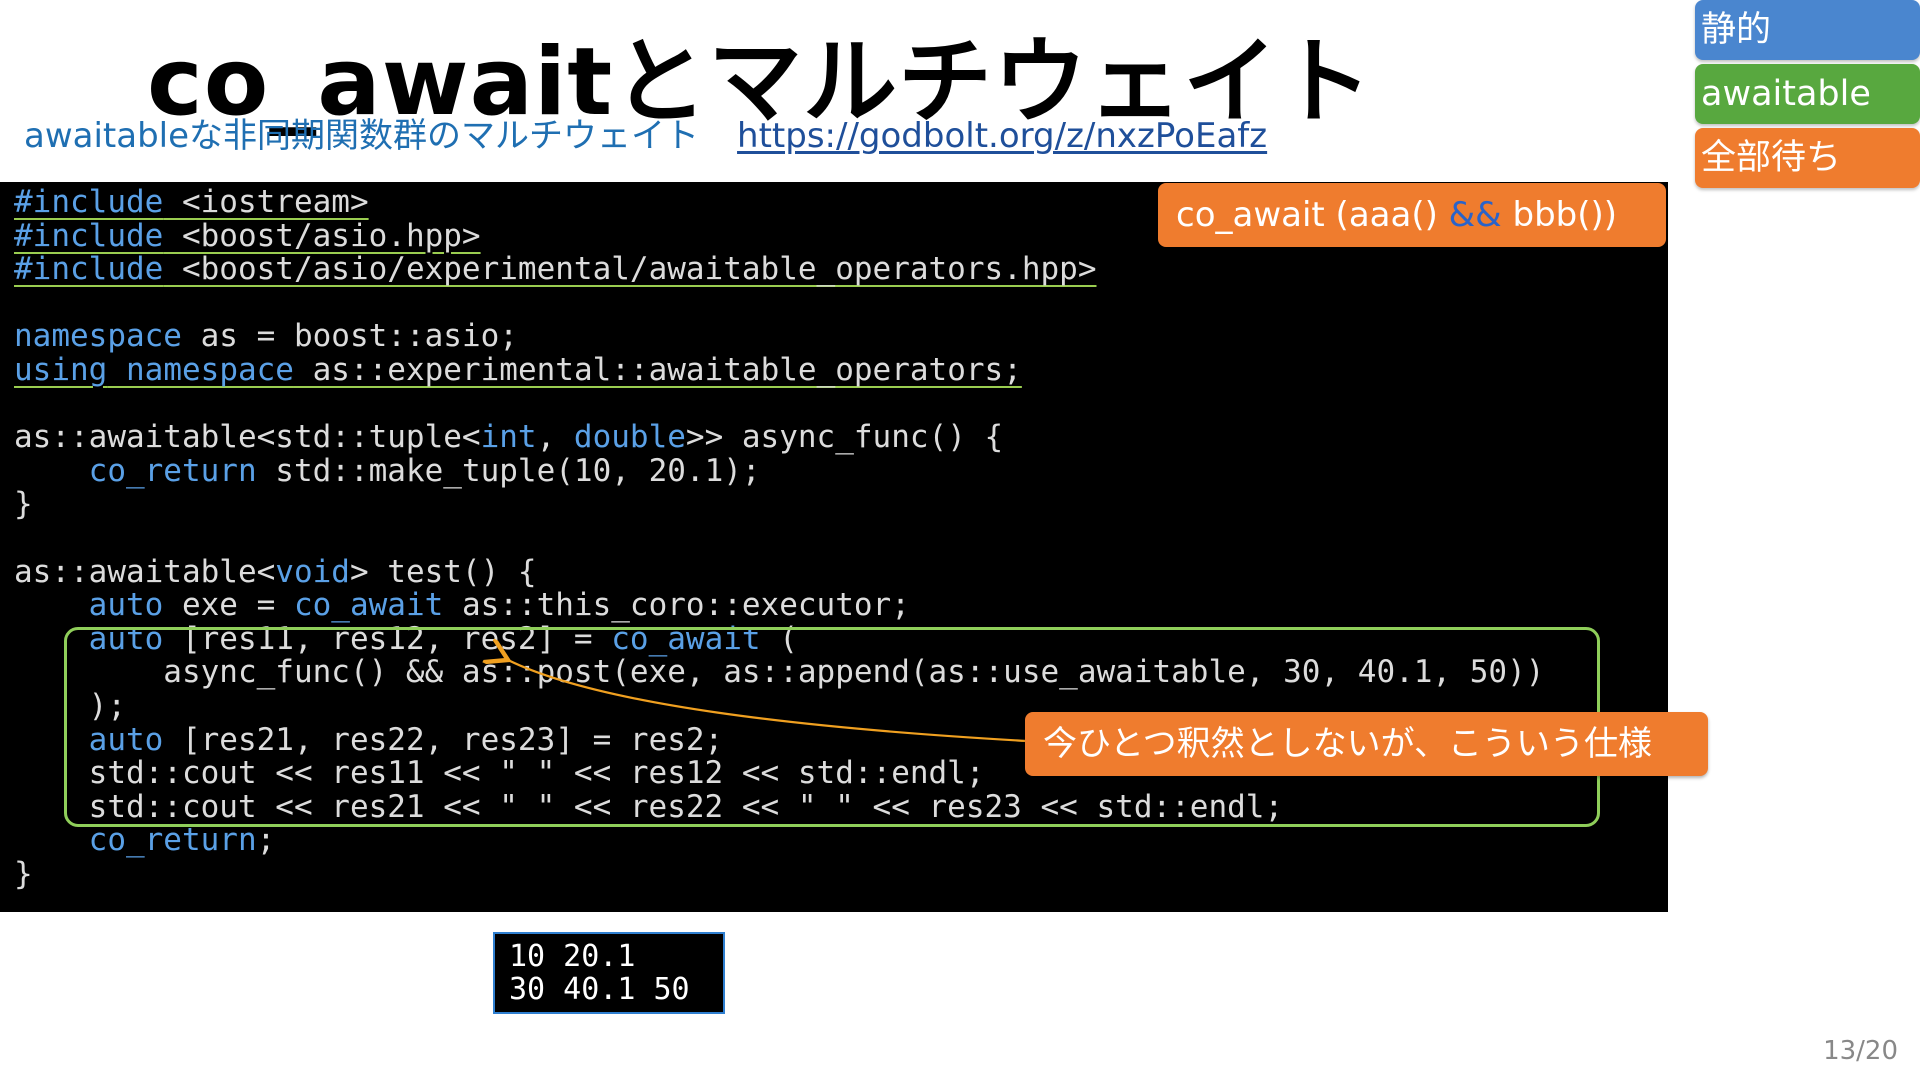  What do you see at coordinates (145, 571) in the screenshot?
I see `code-token: as::awaitable<` at bounding box center [145, 571].